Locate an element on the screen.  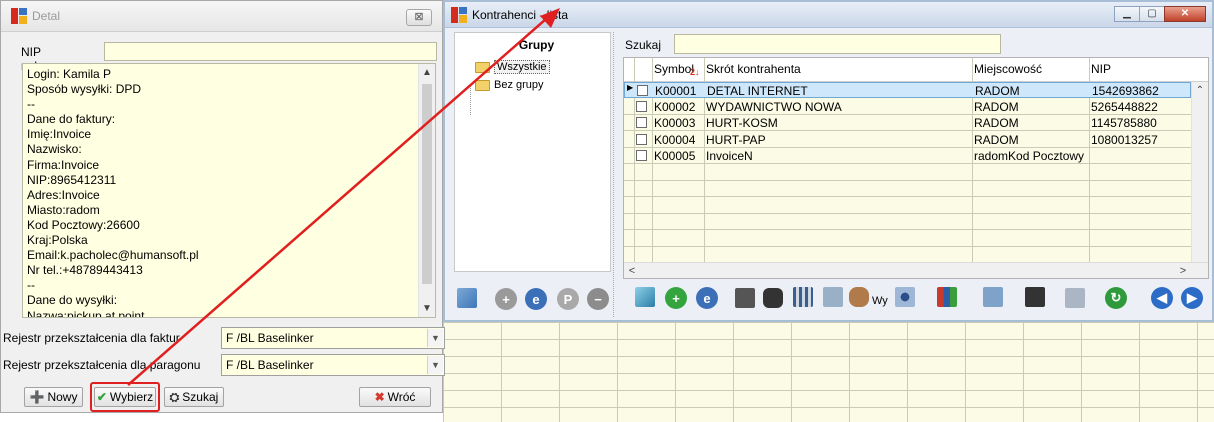
scroll-up-icon: ⌃ is located at coordinates (1200, 90).